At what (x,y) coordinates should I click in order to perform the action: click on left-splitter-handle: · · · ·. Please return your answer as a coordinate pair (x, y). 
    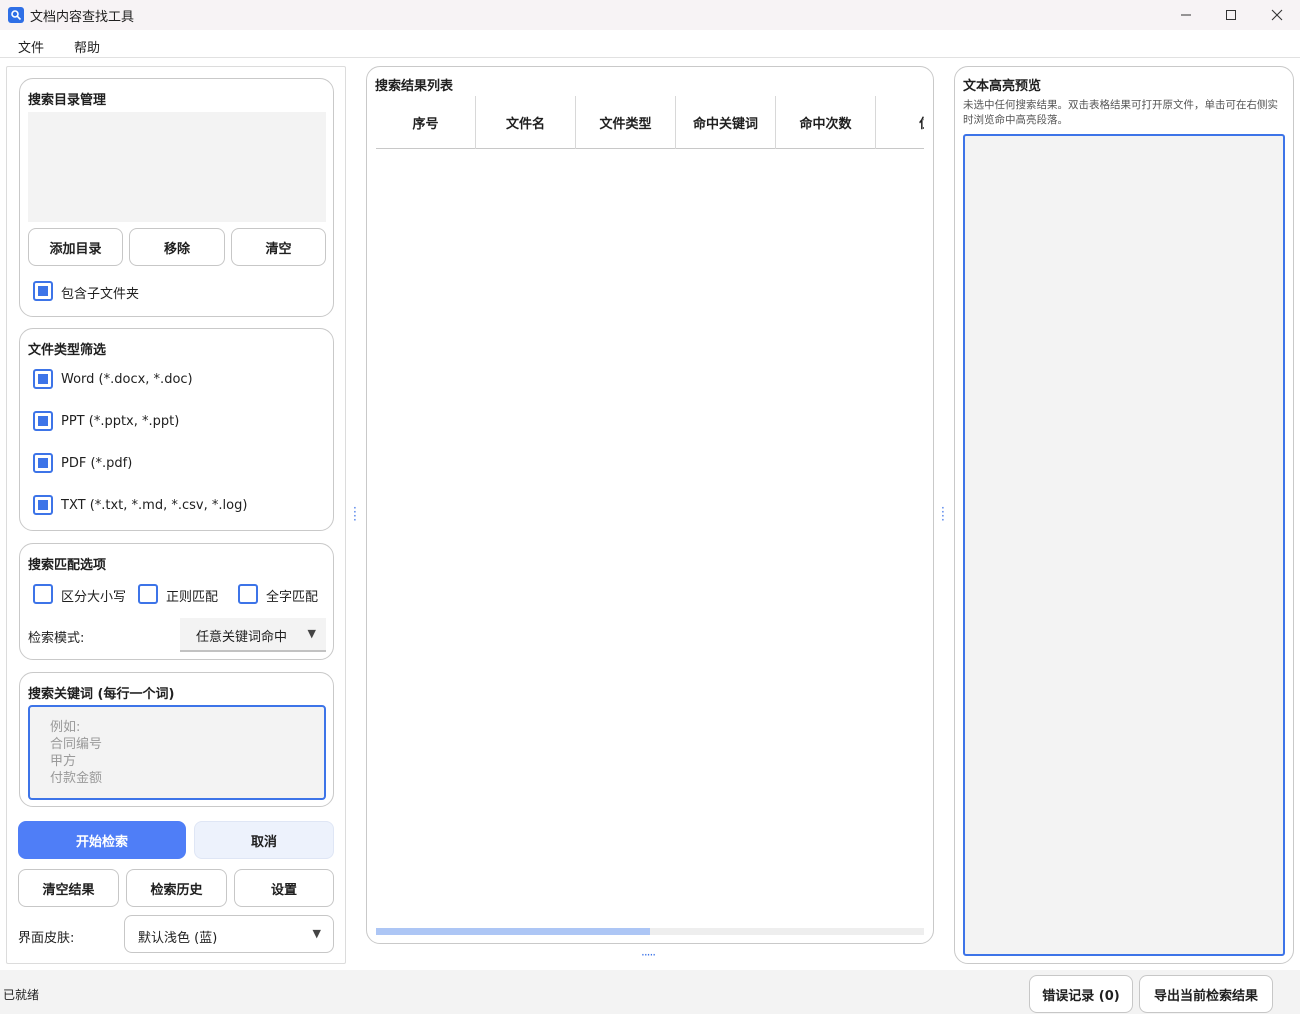
    Looking at the image, I should click on (355, 514).